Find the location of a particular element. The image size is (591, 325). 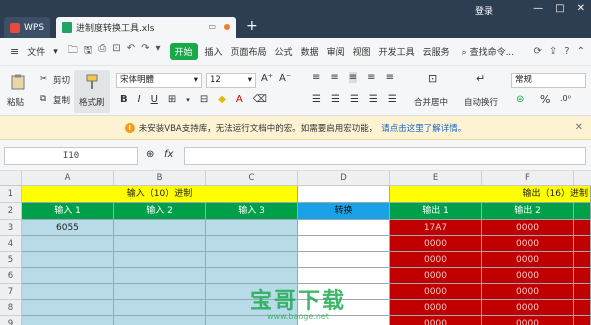

align-left2-icon: ☰ is located at coordinates (316, 99).